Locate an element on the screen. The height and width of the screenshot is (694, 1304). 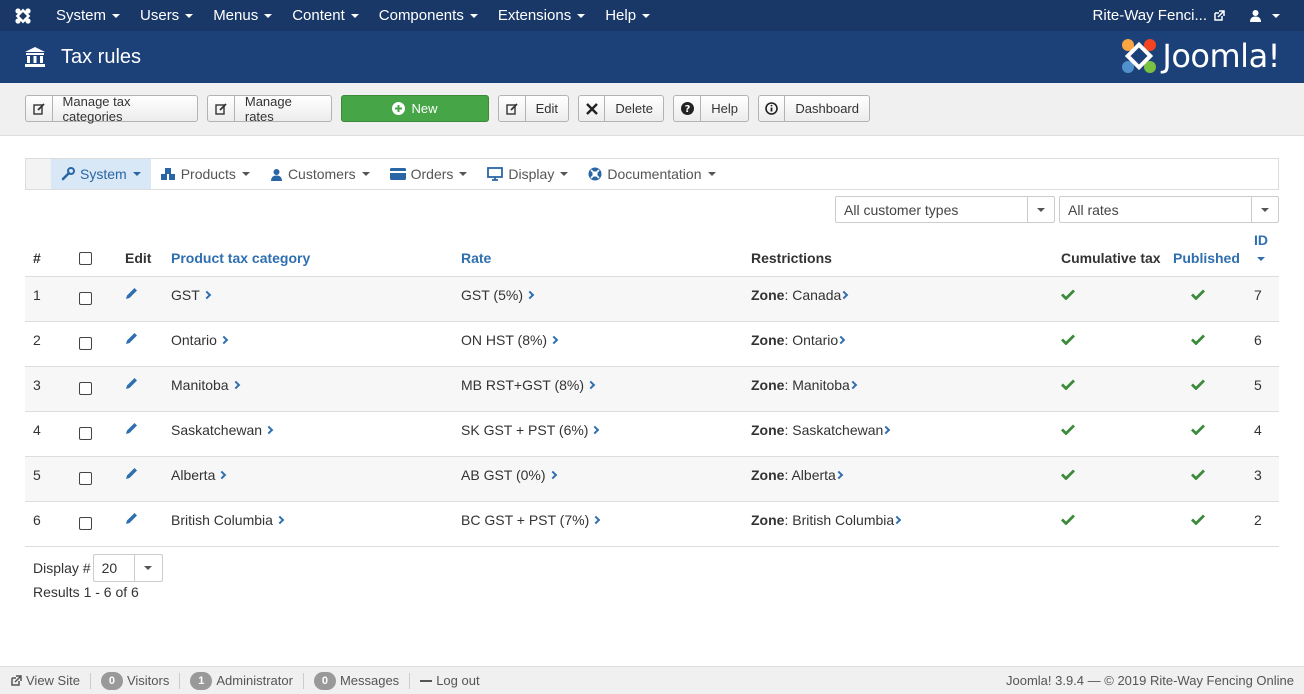
info-icon is located at coordinates (772, 108).